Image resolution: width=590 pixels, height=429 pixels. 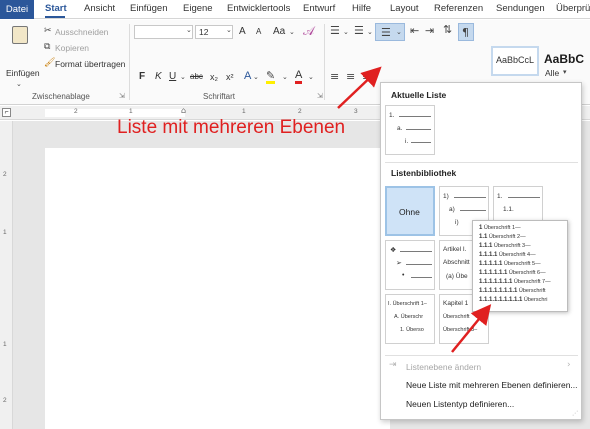 I want to click on arrow-to-preview, so click(x=471, y=328).